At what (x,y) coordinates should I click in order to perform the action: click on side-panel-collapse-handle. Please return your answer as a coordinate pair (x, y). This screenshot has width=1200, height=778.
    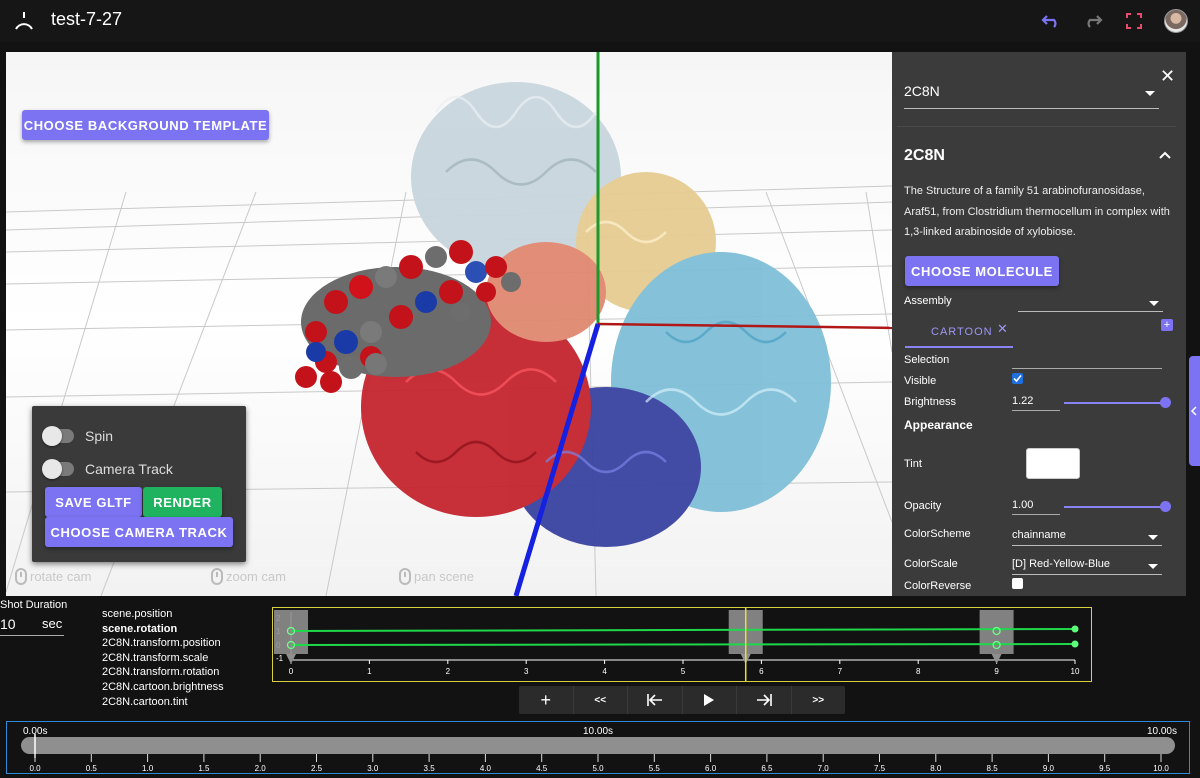
    Looking at the image, I should click on (1194, 411).